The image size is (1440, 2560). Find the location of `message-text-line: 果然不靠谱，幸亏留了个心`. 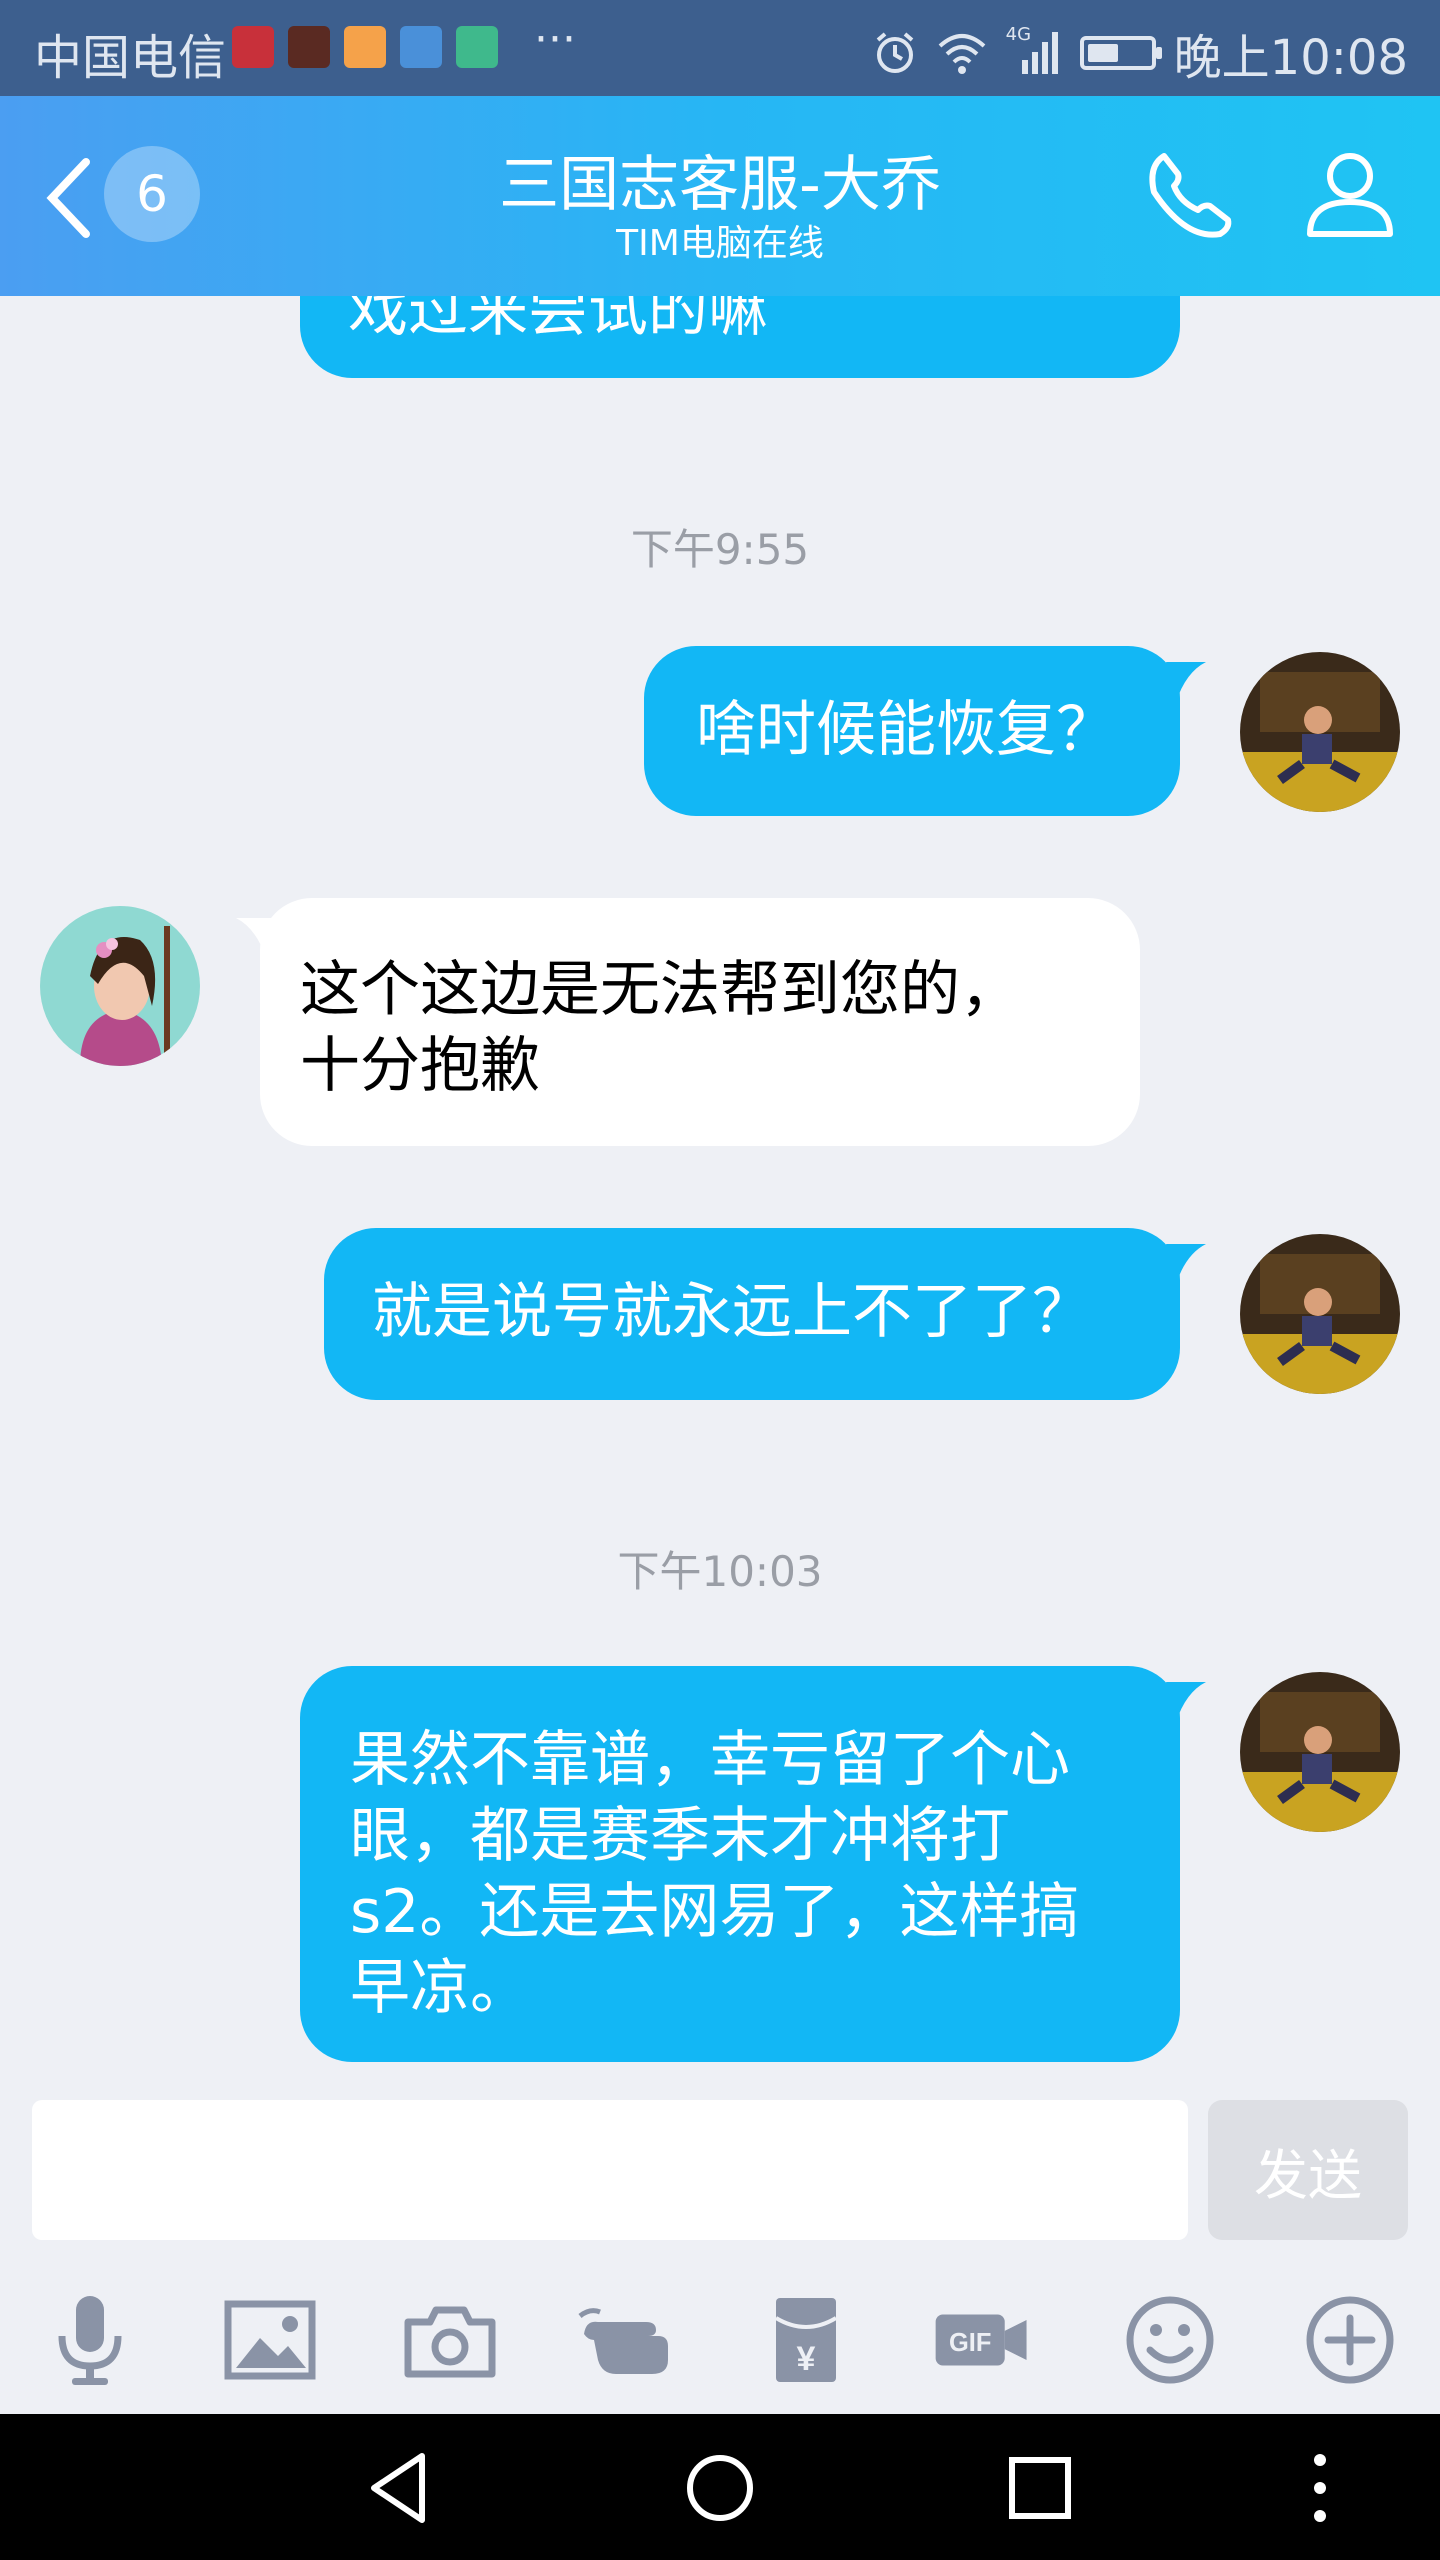

message-text-line: 果然不靠谱，幸亏留了个心 is located at coordinates (710, 1760).